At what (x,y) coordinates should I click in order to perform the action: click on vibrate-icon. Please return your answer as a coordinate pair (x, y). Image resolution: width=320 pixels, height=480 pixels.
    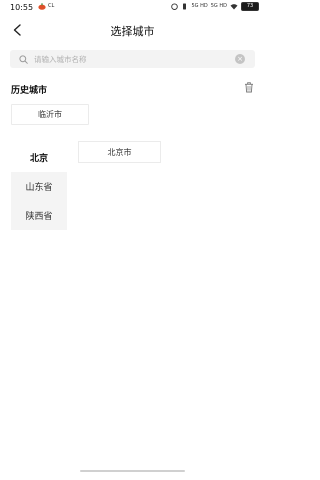
    Looking at the image, I should click on (185, 6).